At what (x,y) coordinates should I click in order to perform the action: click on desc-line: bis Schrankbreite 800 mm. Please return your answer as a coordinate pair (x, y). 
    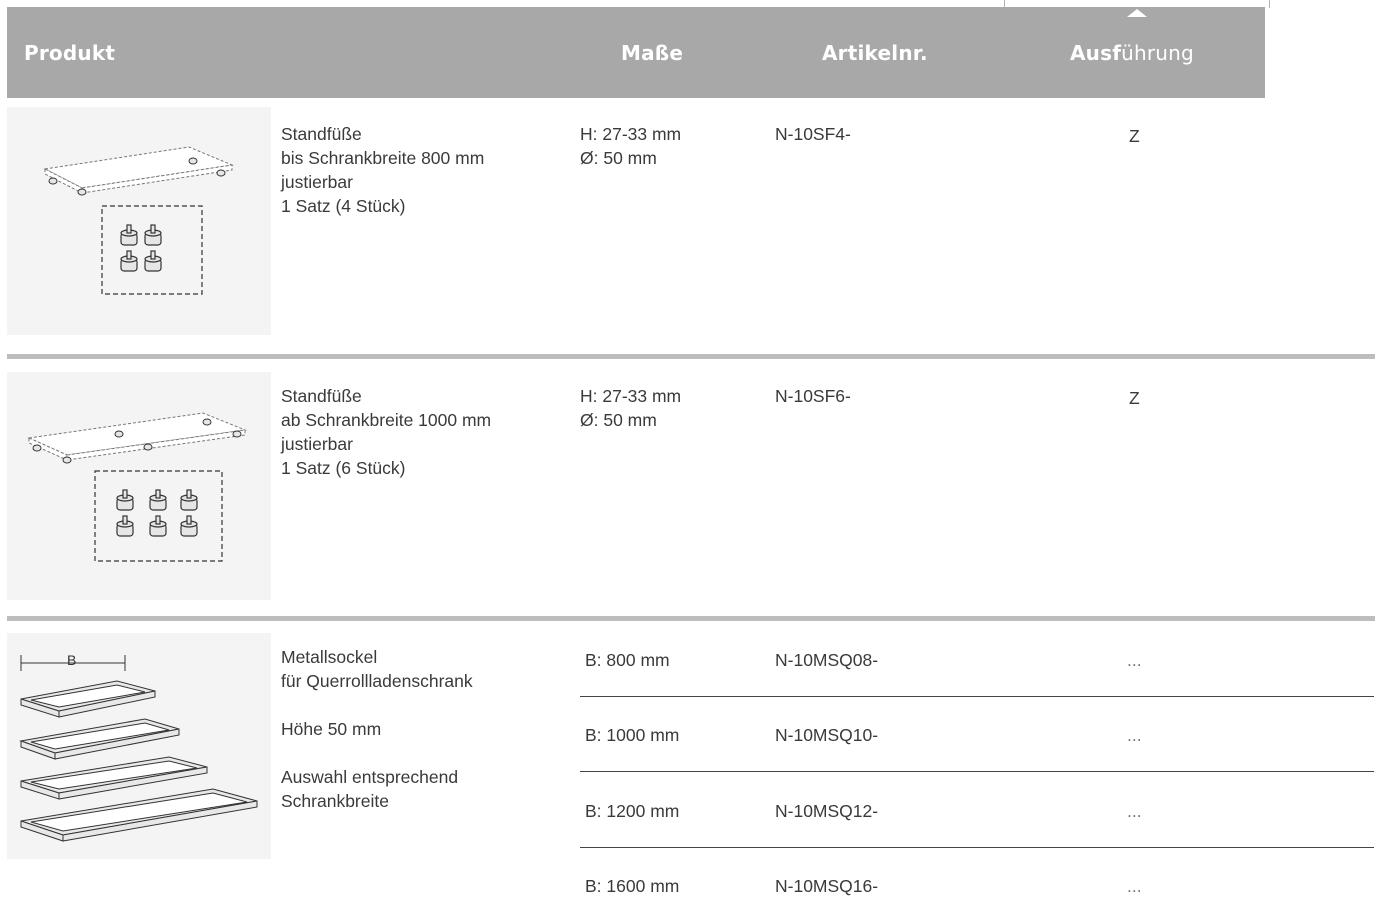
    Looking at the image, I should click on (383, 158).